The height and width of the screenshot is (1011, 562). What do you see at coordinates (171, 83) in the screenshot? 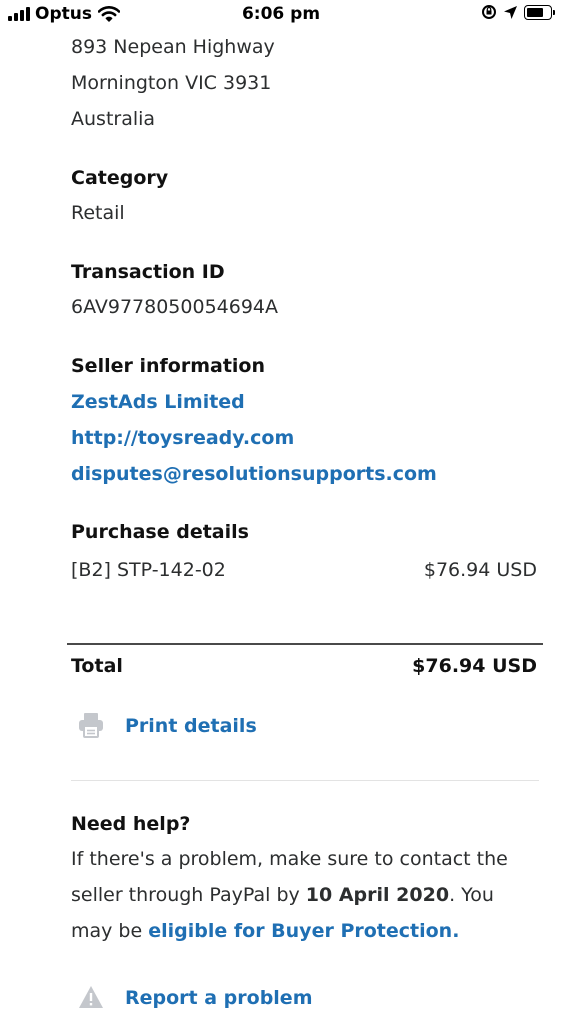
I see `address-line-2: Mornington VIC 3931` at bounding box center [171, 83].